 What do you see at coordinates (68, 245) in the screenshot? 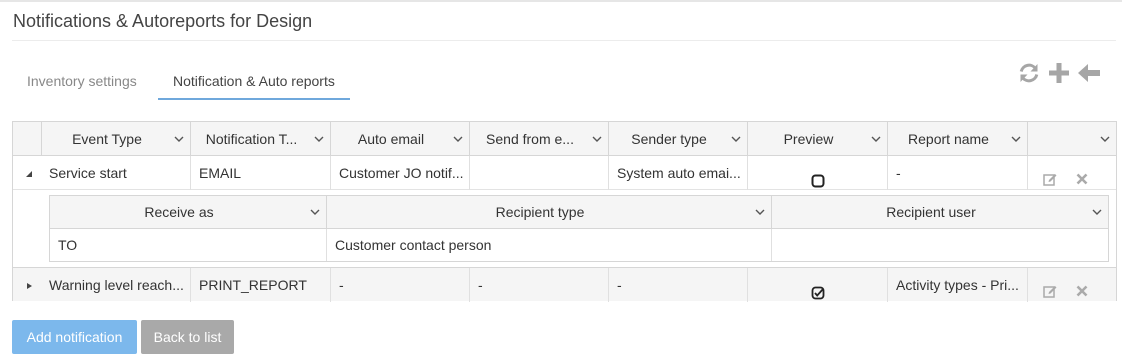
I see `cell-receive-as: TO` at bounding box center [68, 245].